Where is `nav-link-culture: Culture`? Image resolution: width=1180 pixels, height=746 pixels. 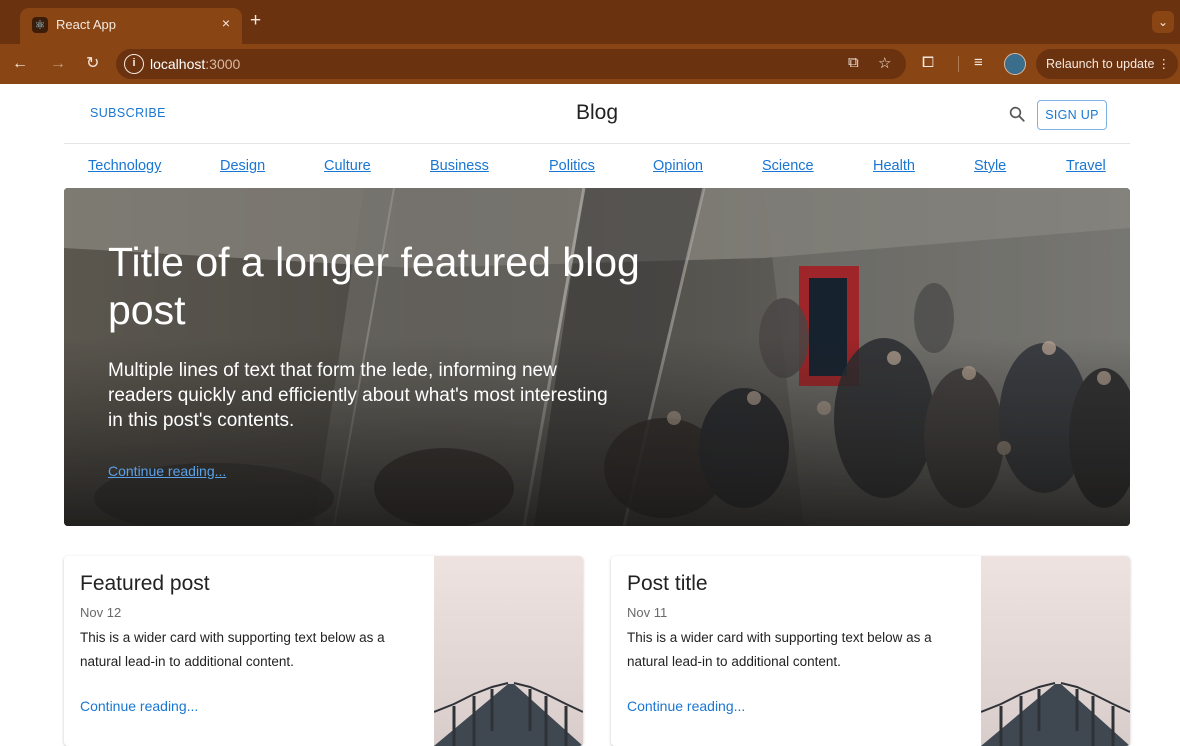
nav-link-culture: Culture is located at coordinates (347, 166).